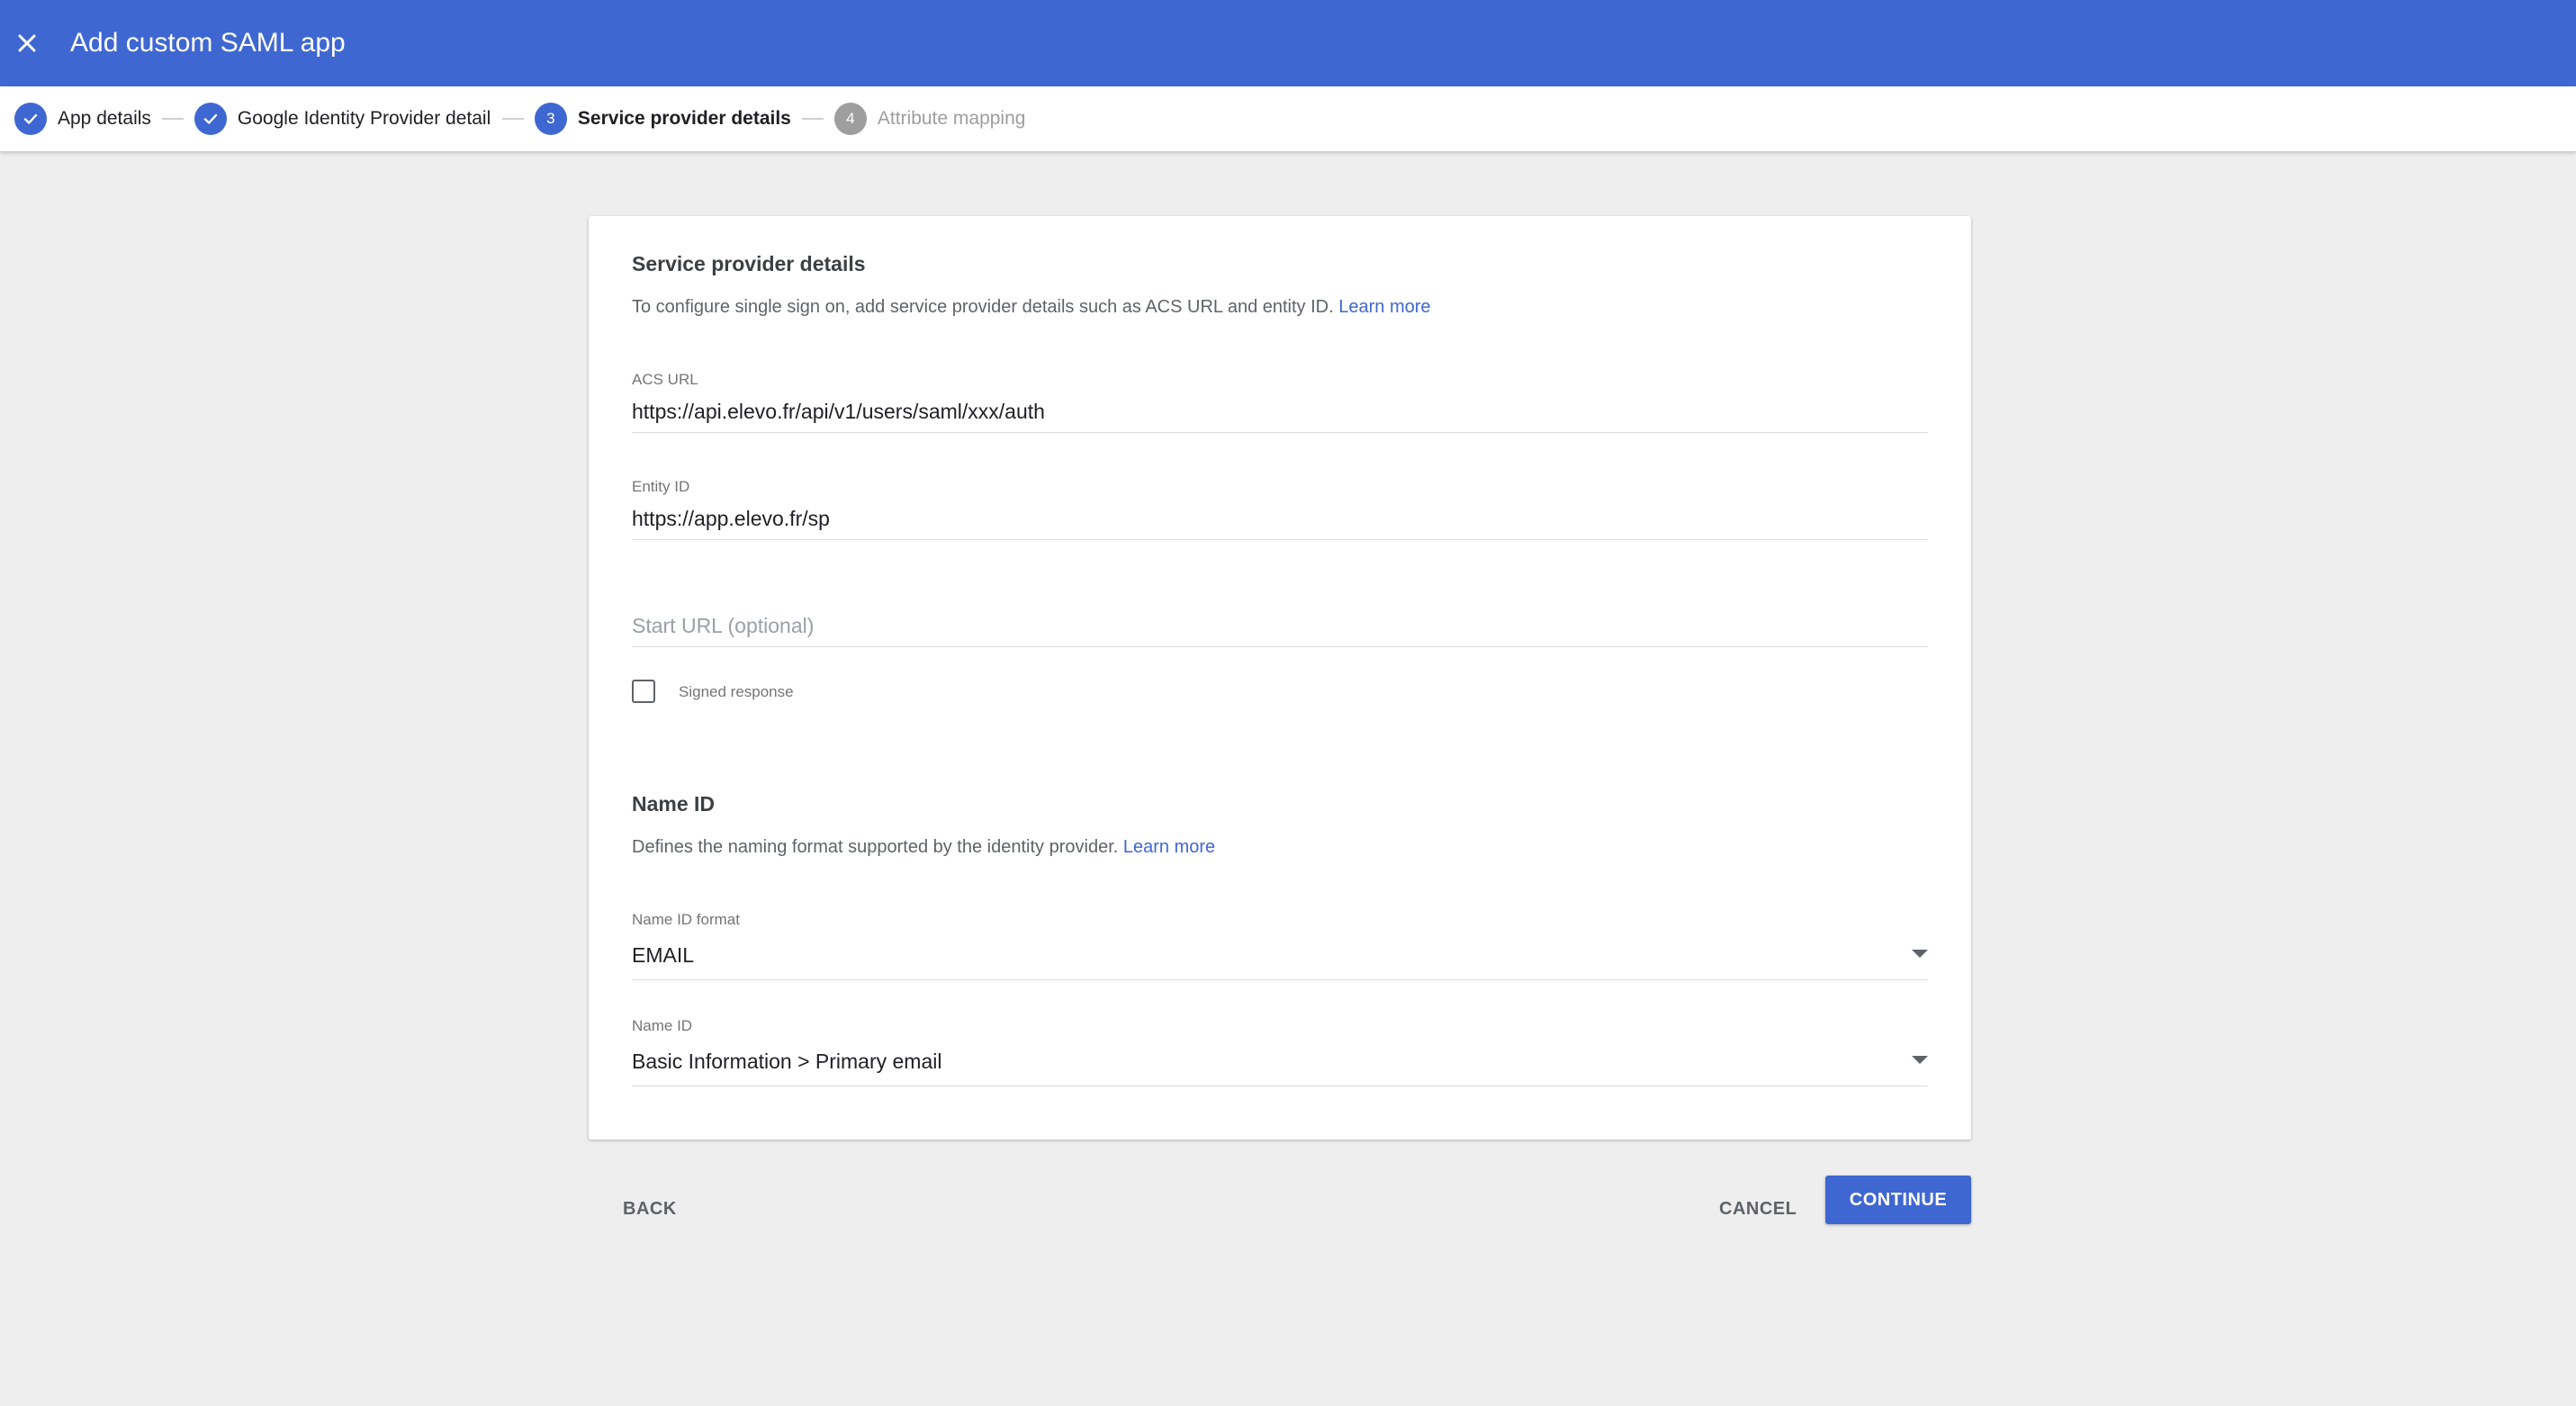 The width and height of the screenshot is (2576, 1406). Describe the element at coordinates (661, 486) in the screenshot. I see `field-label: Entity ID` at that location.